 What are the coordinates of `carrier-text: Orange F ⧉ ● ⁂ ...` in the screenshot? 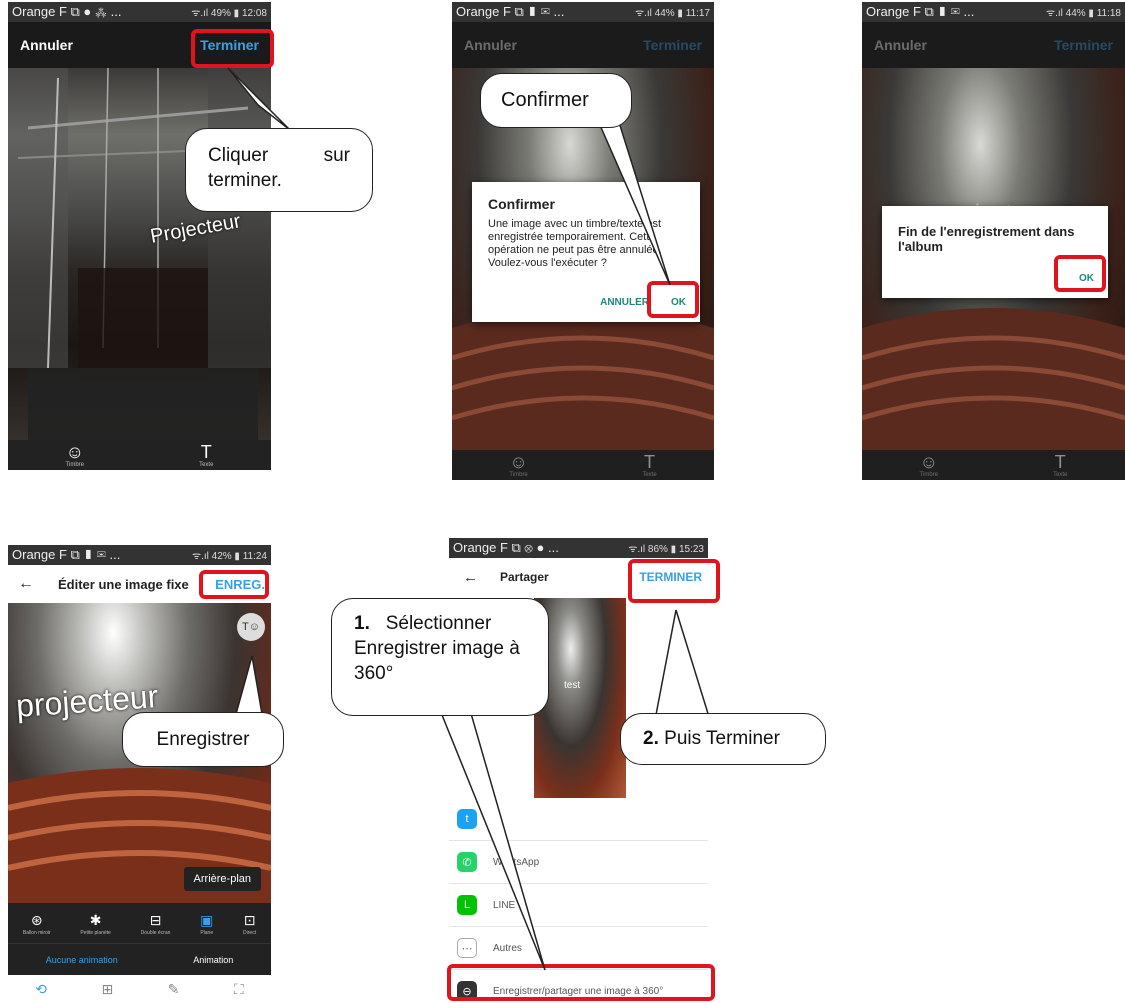 It's located at (67, 11).